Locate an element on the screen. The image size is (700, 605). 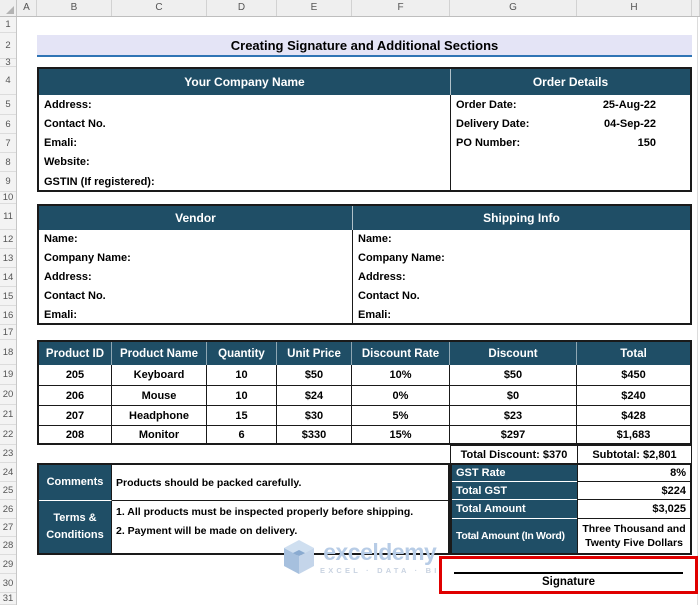
subtotal-cell: Subtotal: $2,801 is located at coordinates (634, 454).